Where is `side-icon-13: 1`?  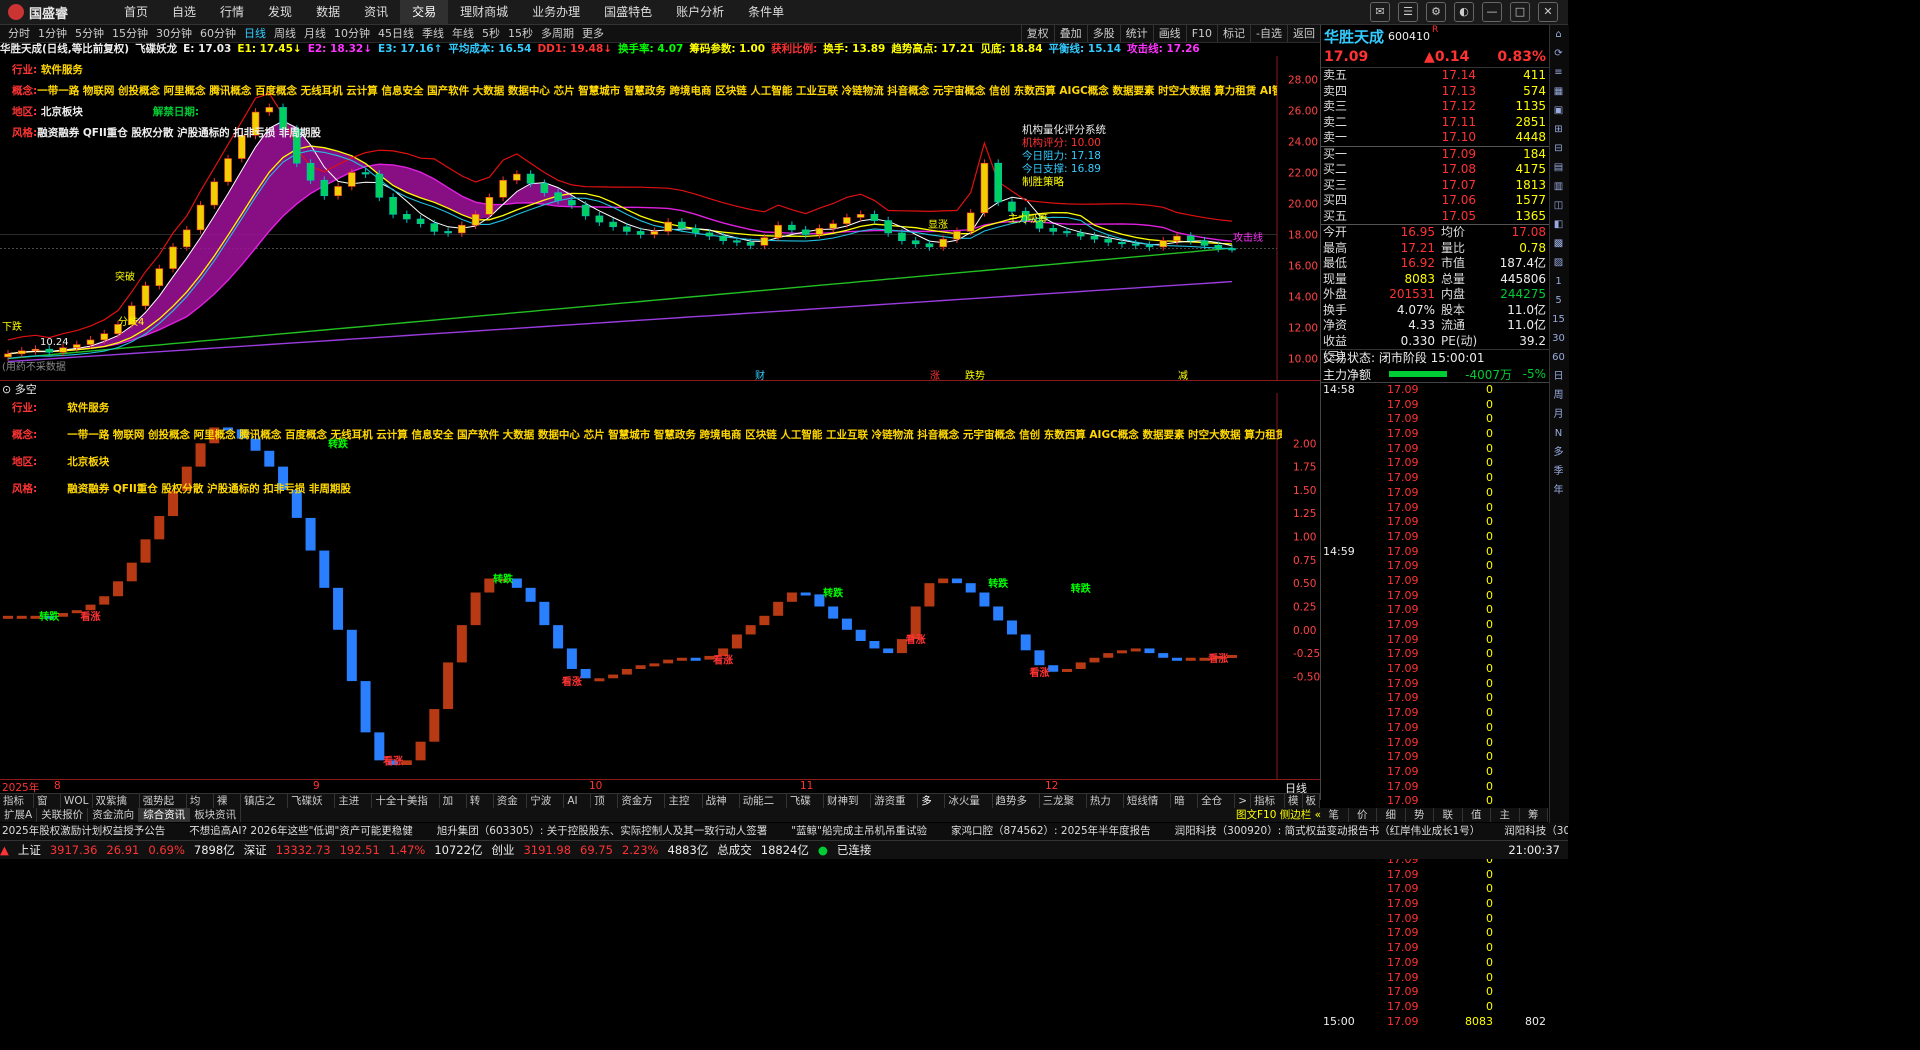
side-icon-13: 1 is located at coordinates (1558, 281).